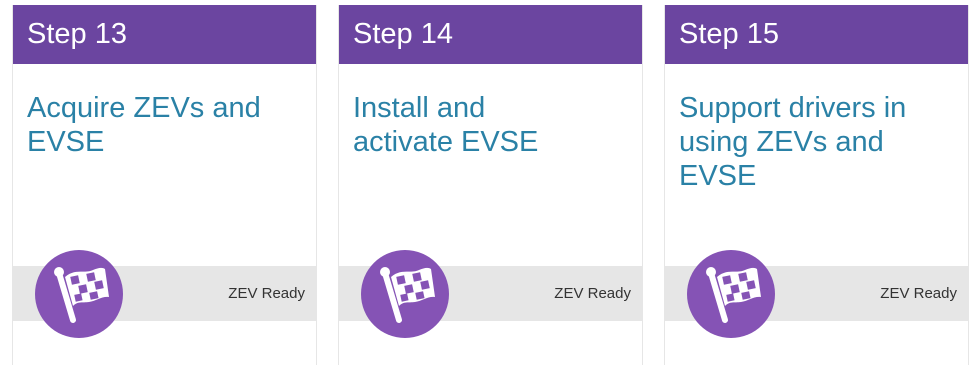 The height and width of the screenshot is (365, 972). What do you see at coordinates (166, 125) in the screenshot?
I see `step-title: Acquire ZEVs and EVSE` at bounding box center [166, 125].